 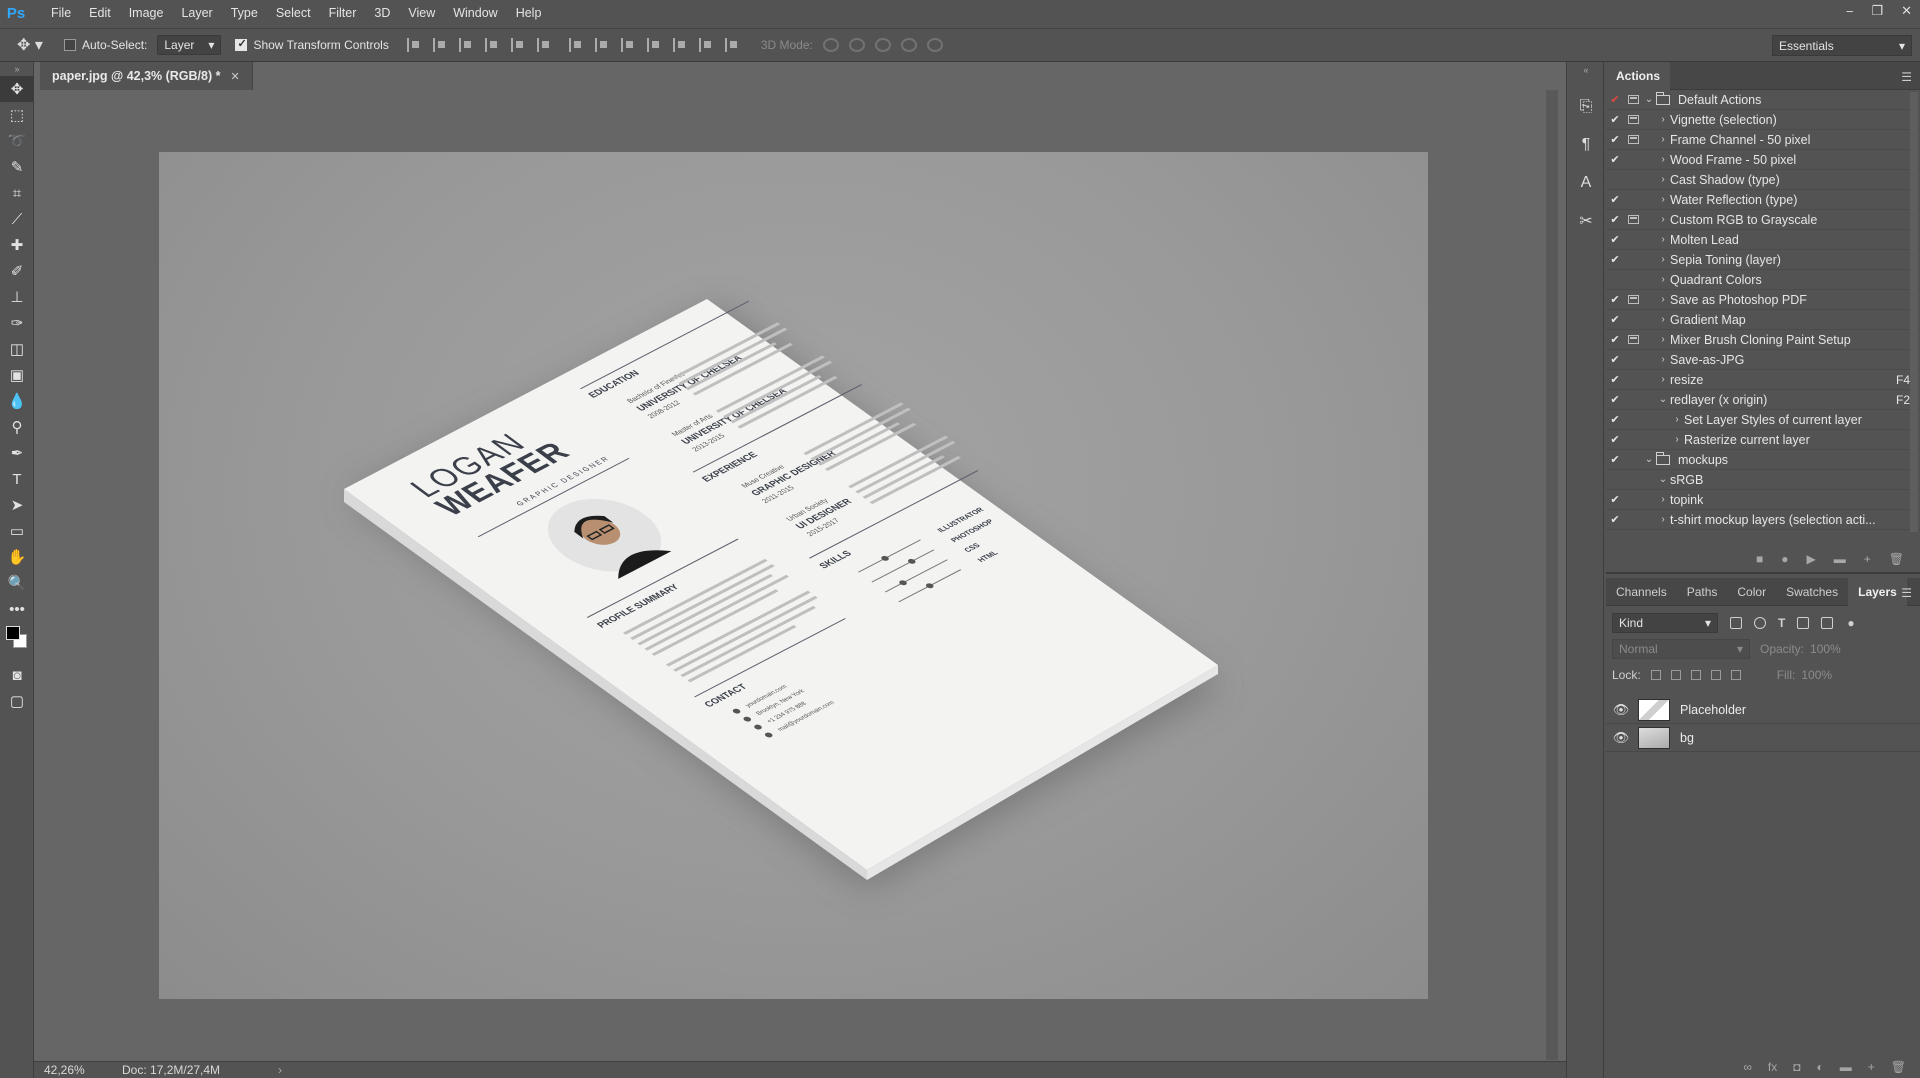 What do you see at coordinates (1736, 623) in the screenshot?
I see `filter-pixel-icon` at bounding box center [1736, 623].